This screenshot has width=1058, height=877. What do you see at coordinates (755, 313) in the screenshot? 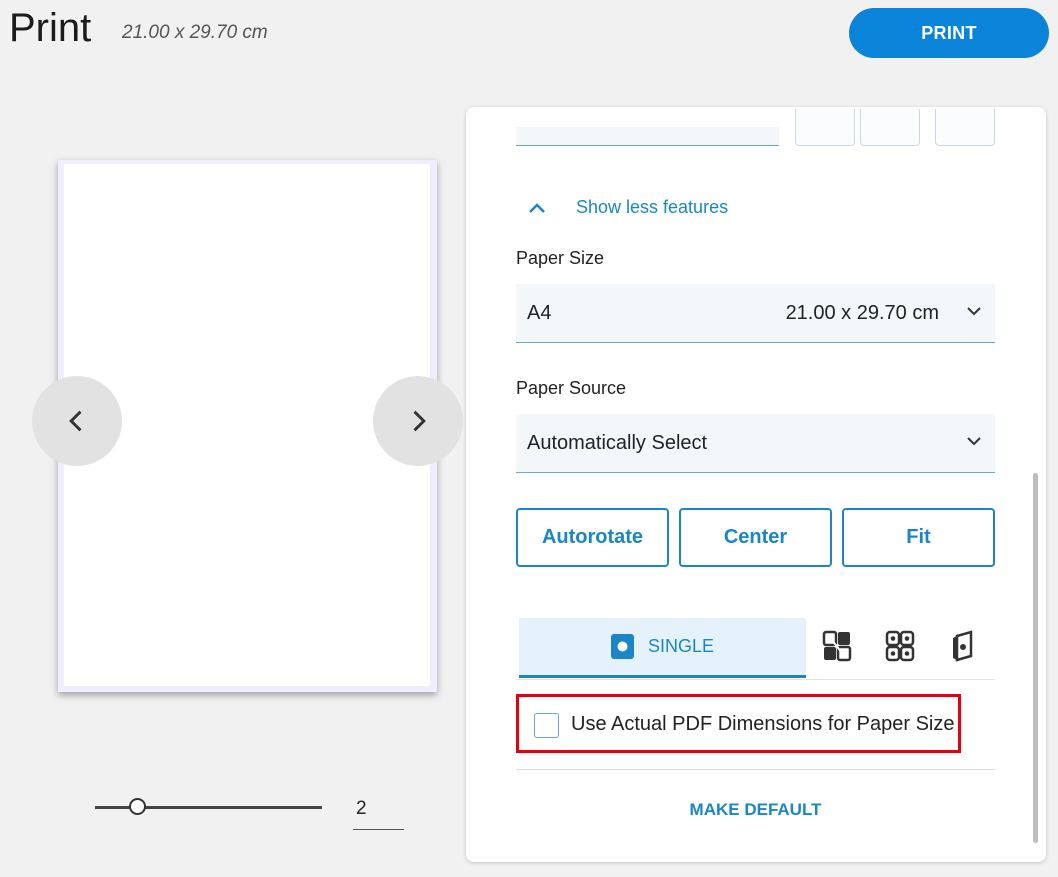
I see `paper-size-select: A4 21.00 x 29.70 cm` at bounding box center [755, 313].